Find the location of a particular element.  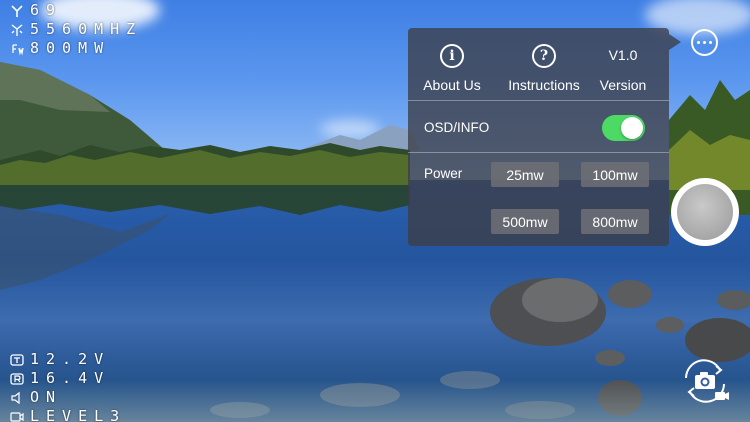

osd-frequency-value: 5560MHZ is located at coordinates (86, 29).